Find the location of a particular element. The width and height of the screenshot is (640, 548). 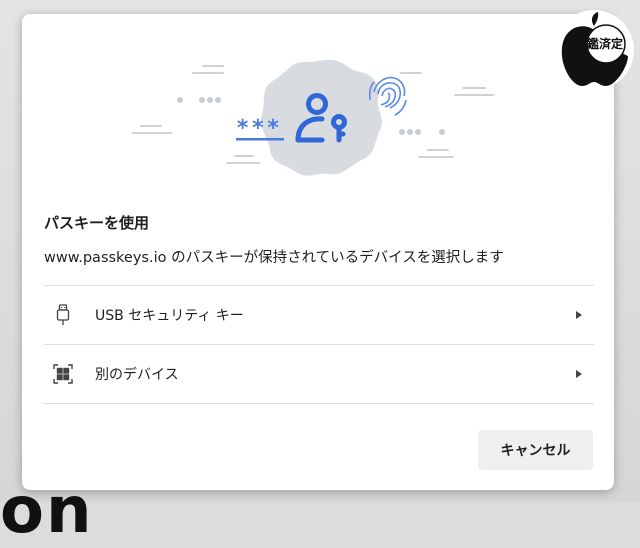

qr-code-icon is located at coordinates (63, 374).